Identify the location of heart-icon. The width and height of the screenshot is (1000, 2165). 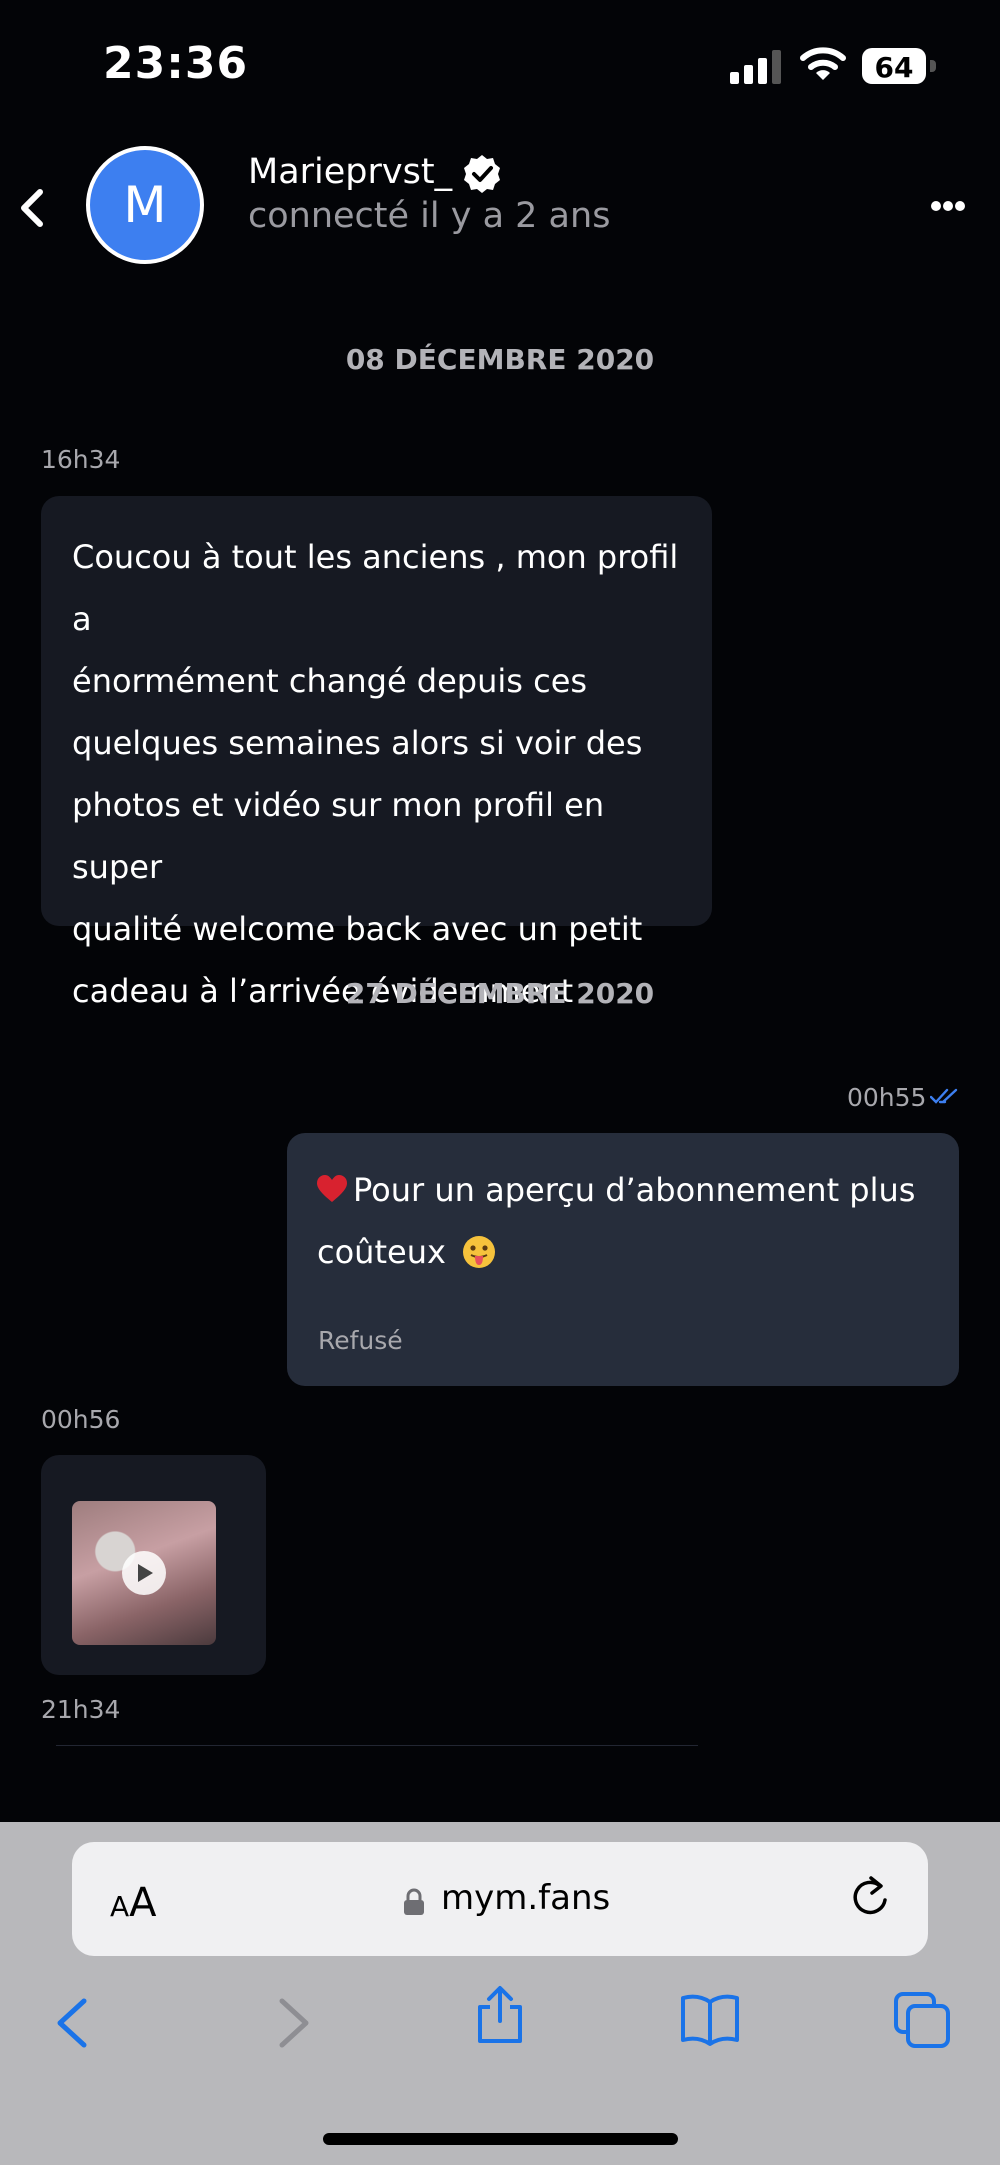
(332, 1188).